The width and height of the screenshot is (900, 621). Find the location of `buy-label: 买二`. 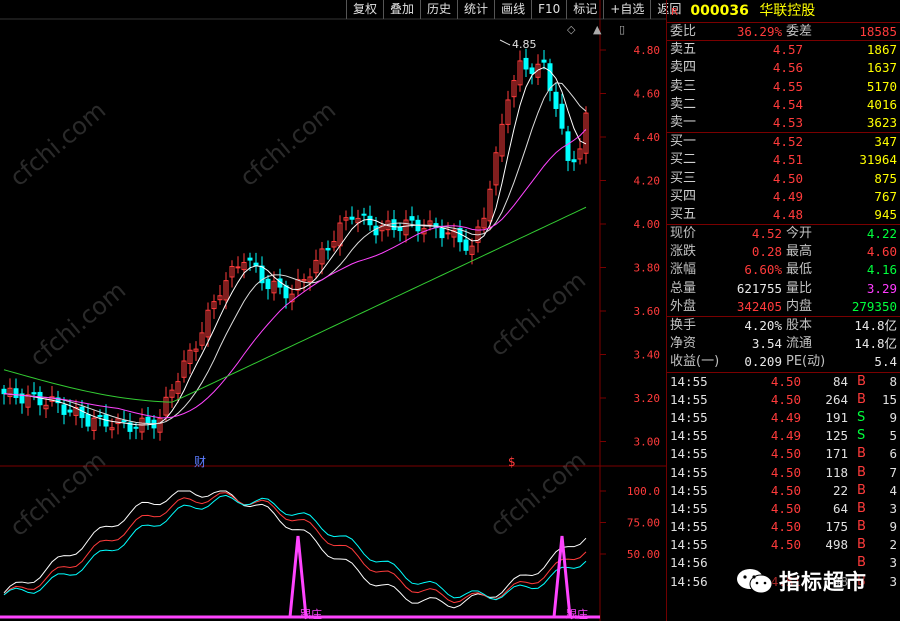

buy-label: 买二 is located at coordinates (683, 160).